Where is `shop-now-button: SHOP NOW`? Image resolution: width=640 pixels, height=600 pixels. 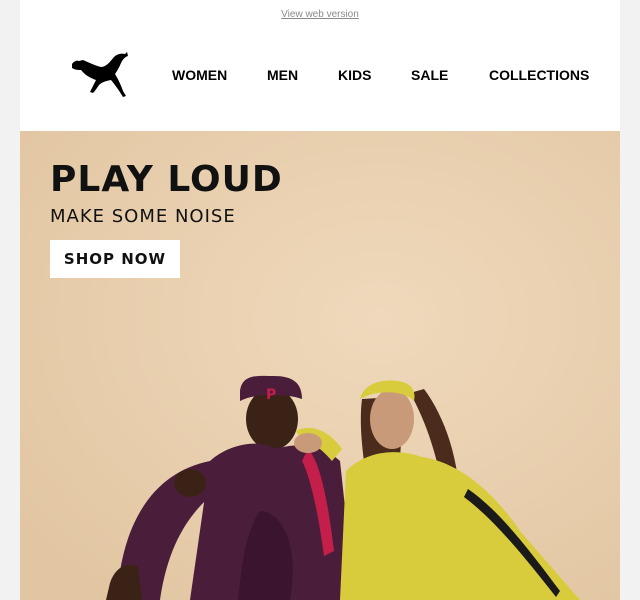 shop-now-button: SHOP NOW is located at coordinates (115, 259).